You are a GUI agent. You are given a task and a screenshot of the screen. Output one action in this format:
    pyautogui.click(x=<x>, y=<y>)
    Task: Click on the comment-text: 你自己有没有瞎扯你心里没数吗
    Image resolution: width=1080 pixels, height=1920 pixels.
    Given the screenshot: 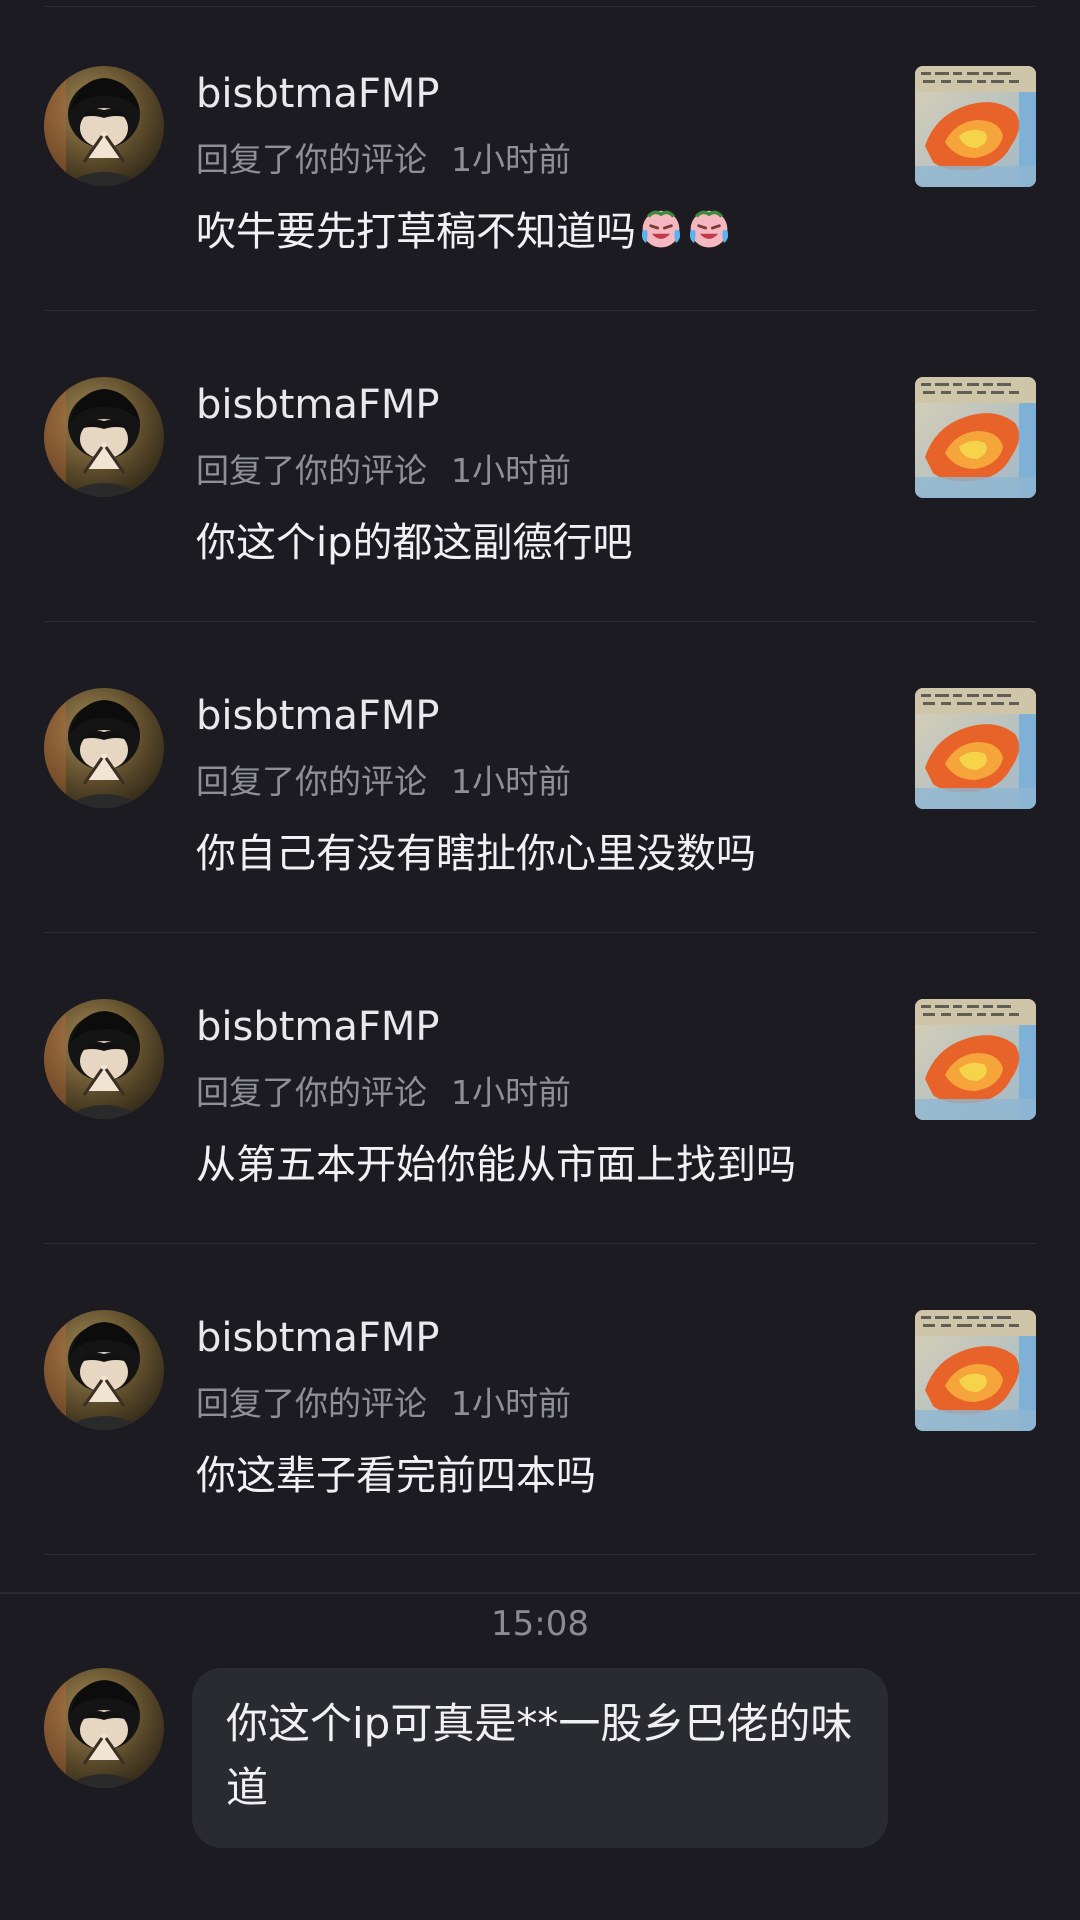 What is the action you would take?
    pyautogui.click(x=476, y=854)
    